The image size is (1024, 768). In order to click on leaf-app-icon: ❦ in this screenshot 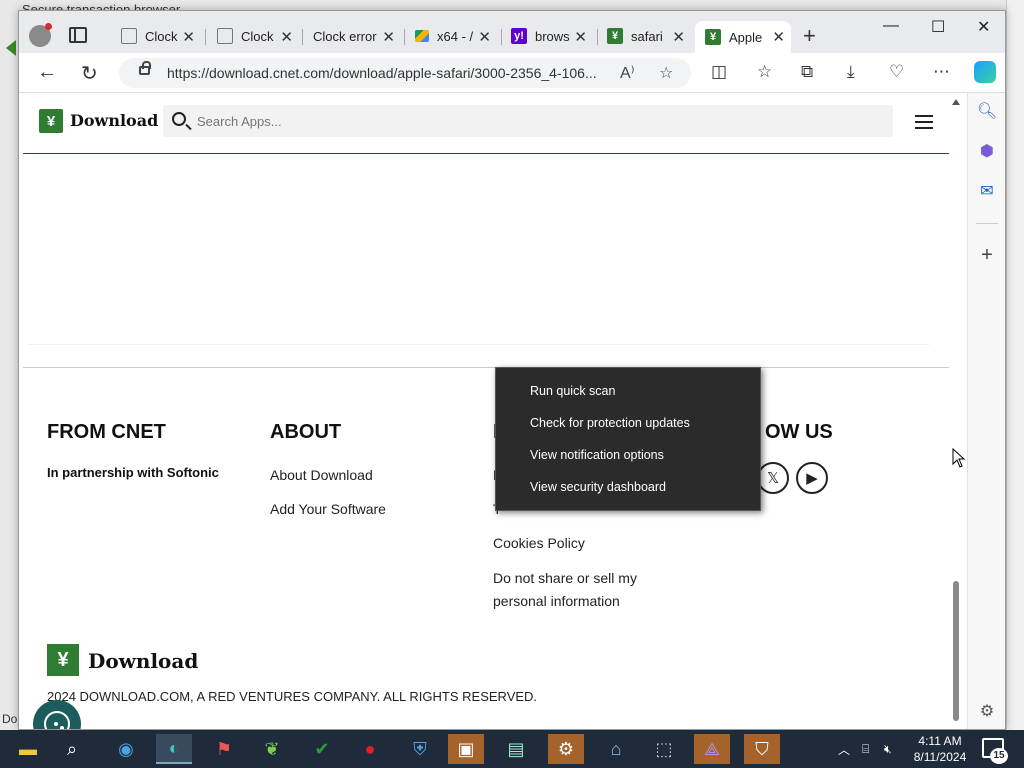, I will do `click(272, 749)`.